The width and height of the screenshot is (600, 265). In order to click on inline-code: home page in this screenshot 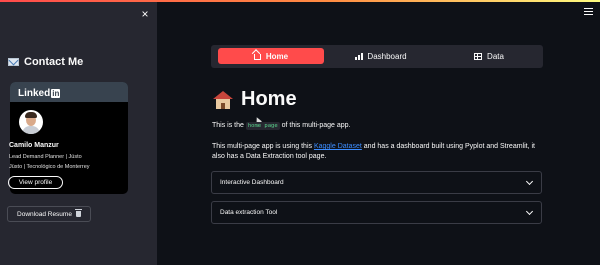, I will do `click(262, 126)`.